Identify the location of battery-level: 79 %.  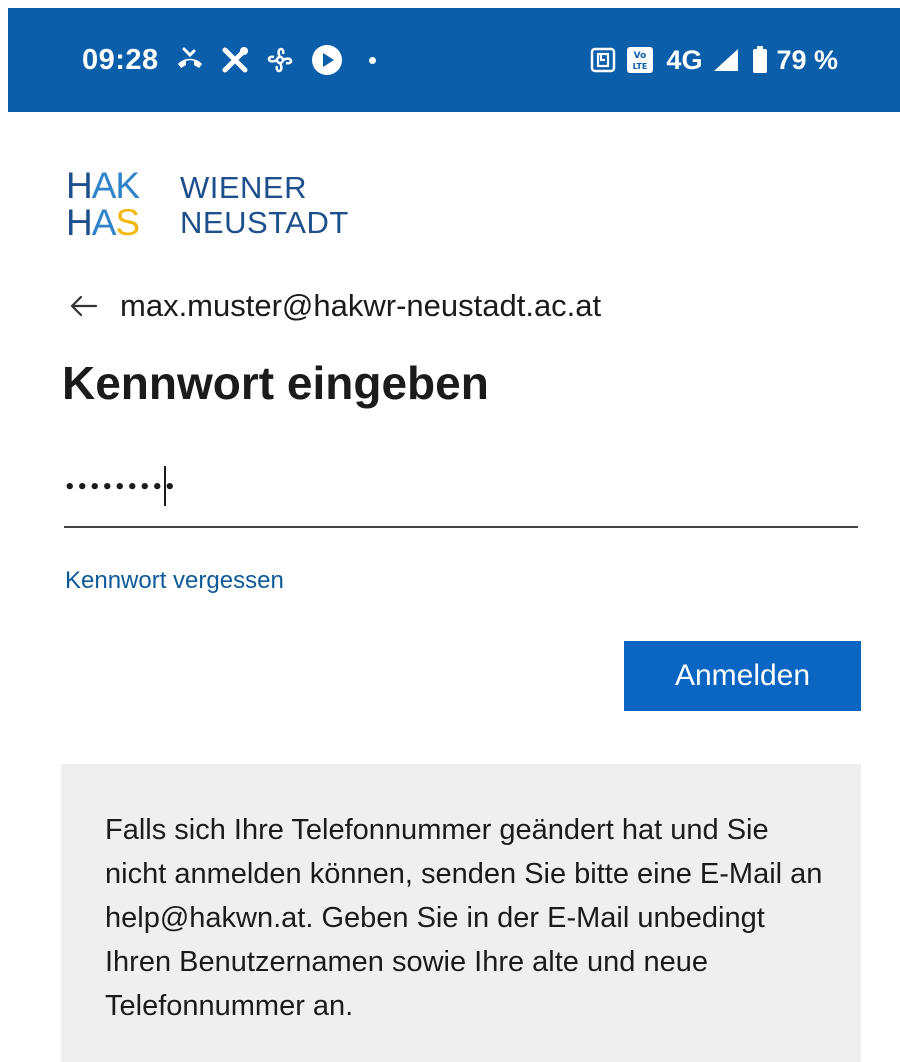
(807, 59).